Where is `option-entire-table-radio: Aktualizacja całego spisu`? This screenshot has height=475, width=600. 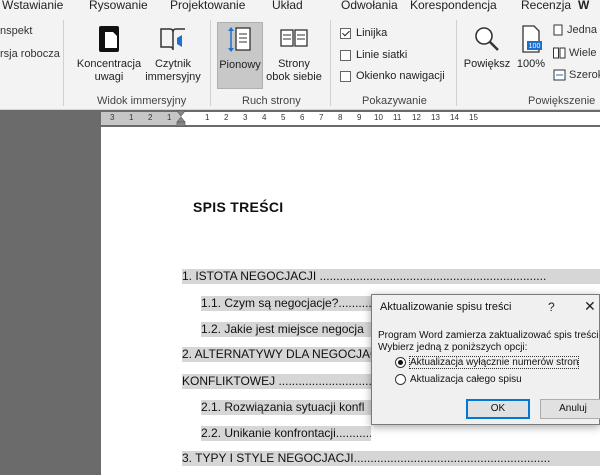
option-entire-table-radio: Aktualizacja całego spisu is located at coordinates (458, 379).